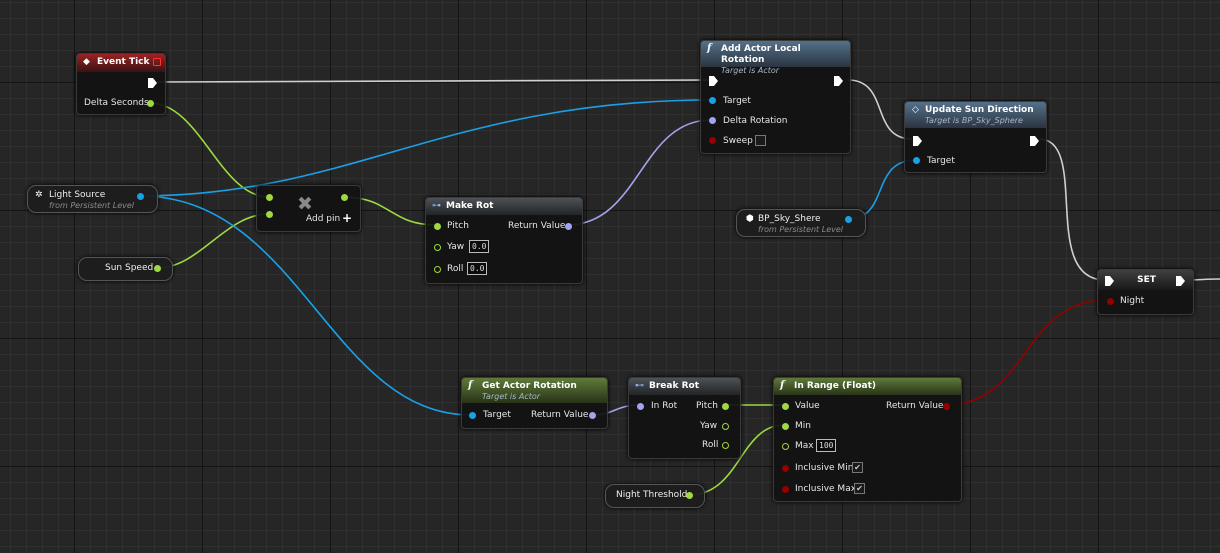  What do you see at coordinates (639, 172) in the screenshot?
I see `rotator-wire` at bounding box center [639, 172].